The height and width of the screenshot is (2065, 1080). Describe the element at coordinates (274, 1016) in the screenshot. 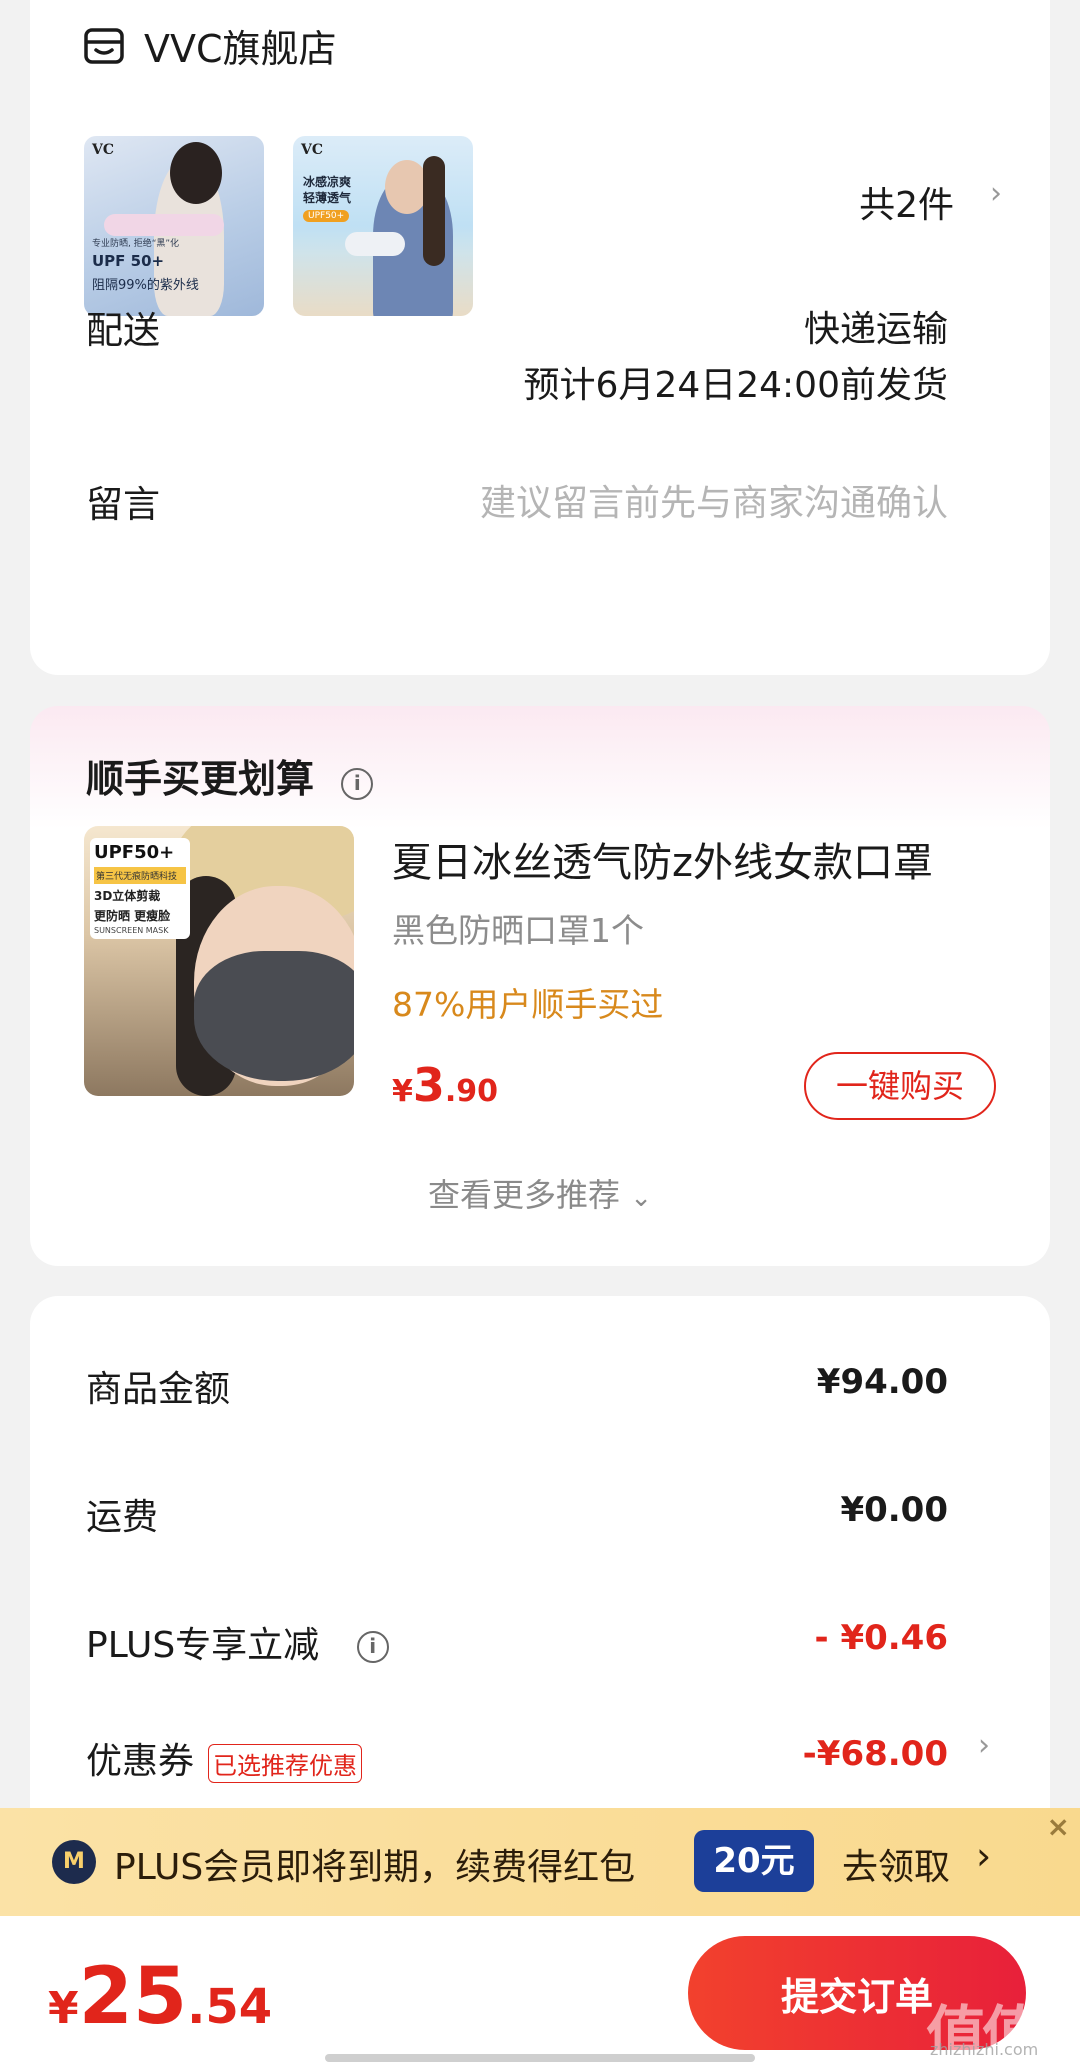

I see `mask-shape` at that location.